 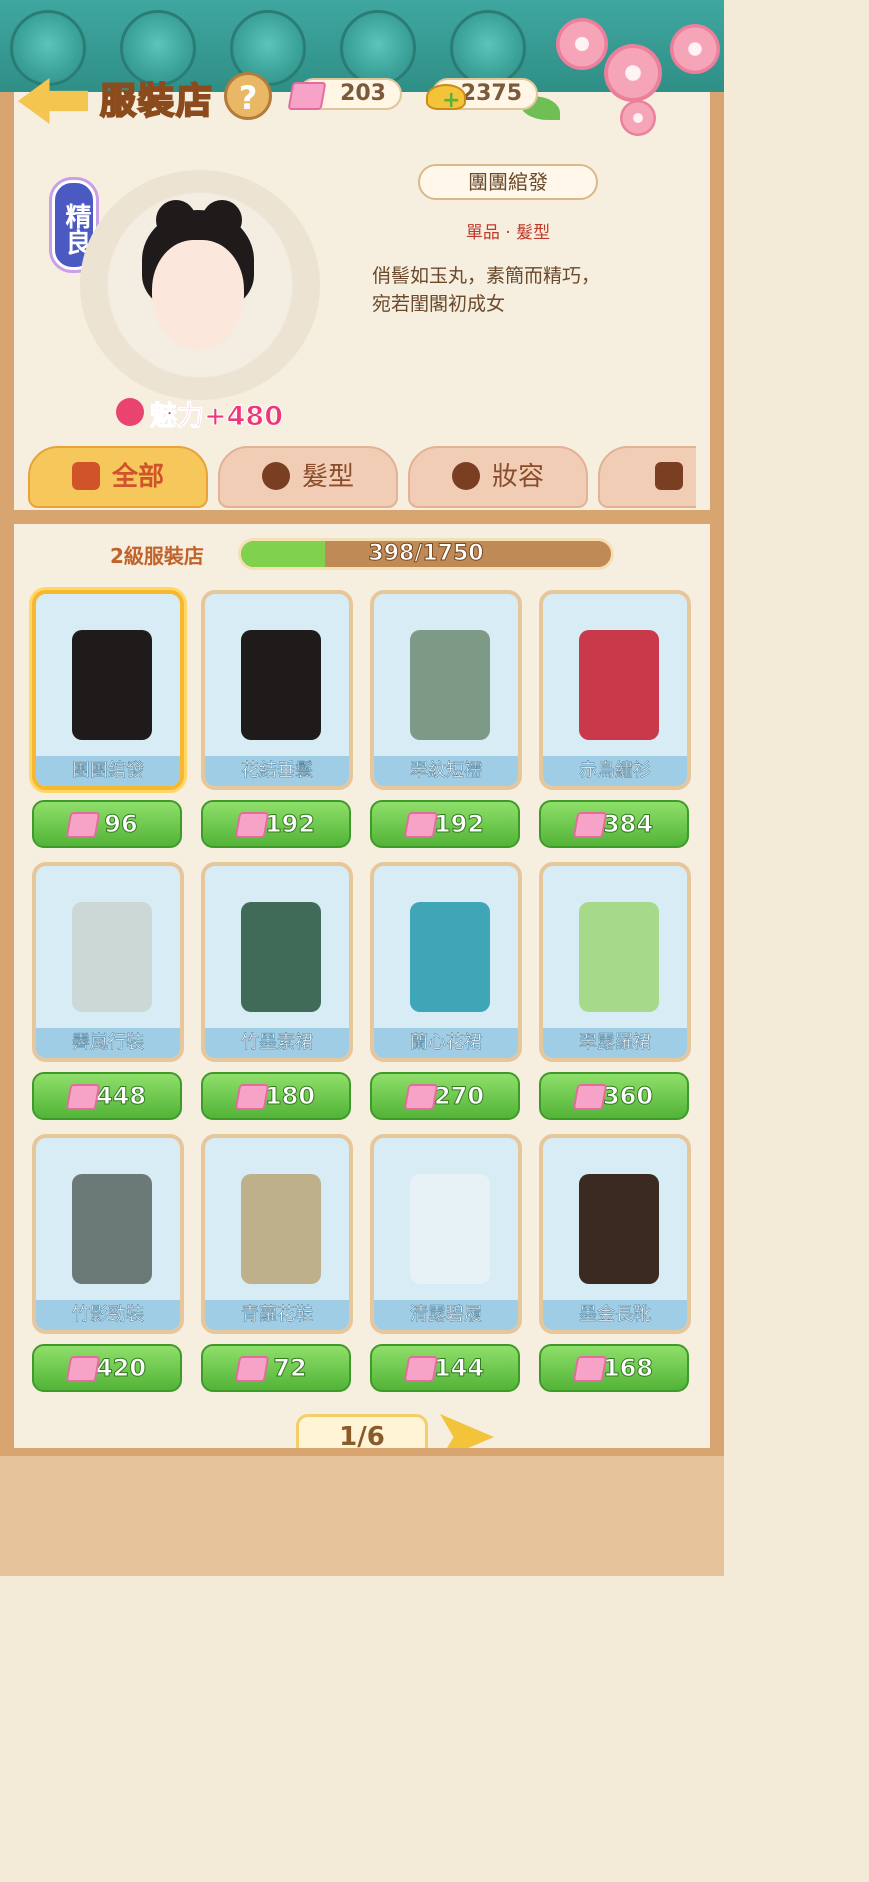 I want to click on panel-divider, so click(x=362, y=517).